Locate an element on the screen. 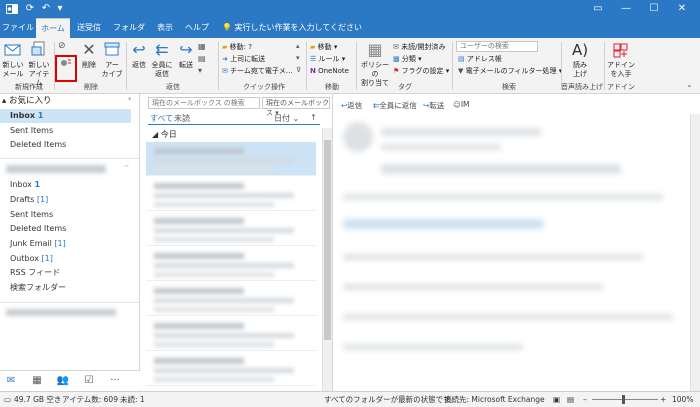 This screenshot has width=700, height=407. folder-drafts: Drafts [1] is located at coordinates (72, 200).